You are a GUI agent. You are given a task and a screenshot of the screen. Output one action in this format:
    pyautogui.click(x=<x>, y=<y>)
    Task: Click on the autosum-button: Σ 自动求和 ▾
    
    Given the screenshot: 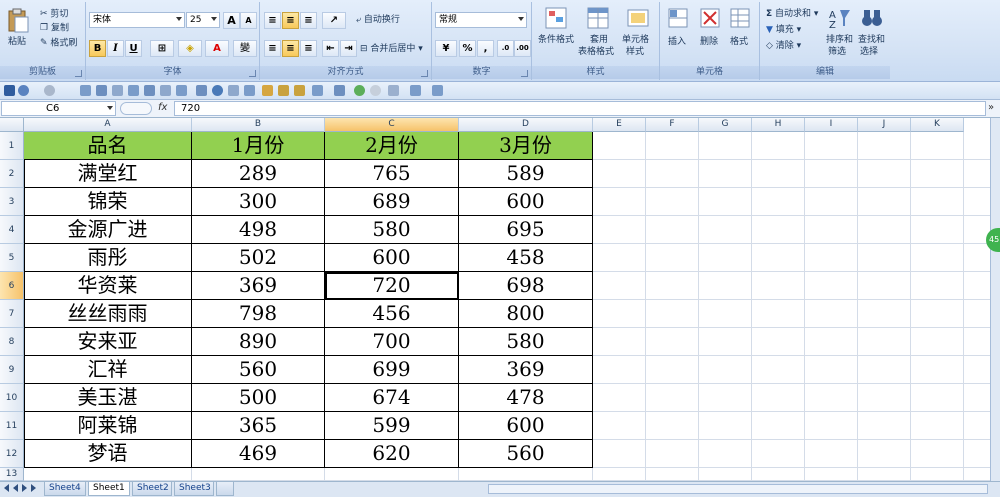 What is the action you would take?
    pyautogui.click(x=792, y=14)
    